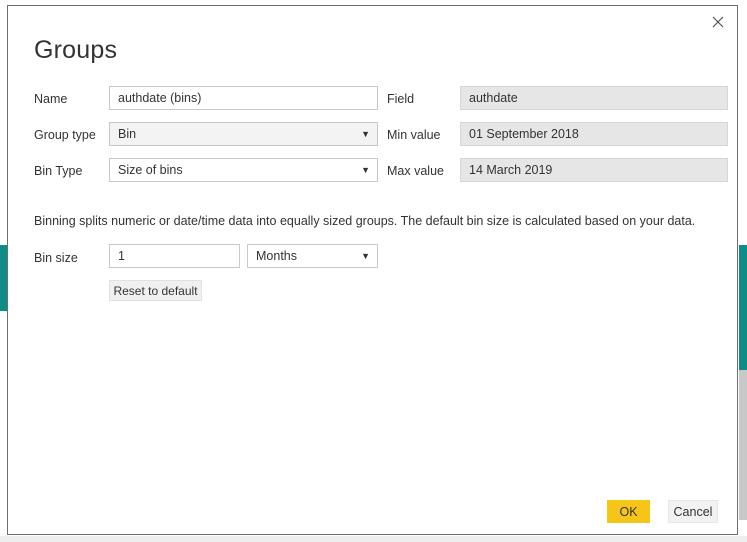 The width and height of the screenshot is (747, 542). What do you see at coordinates (373, 539) in the screenshot?
I see `background-bottom-bar` at bounding box center [373, 539].